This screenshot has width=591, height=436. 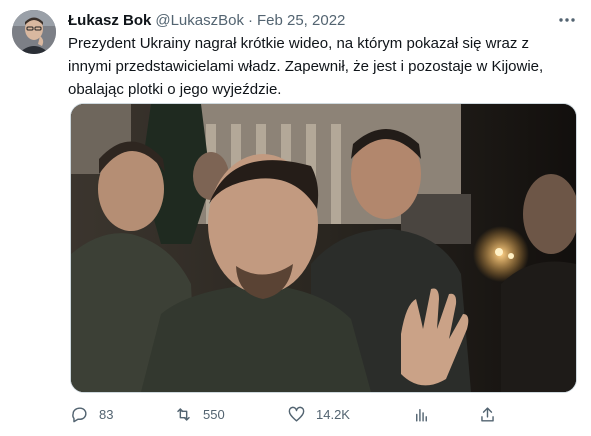 I want to click on more-options-button, so click(x=567, y=20).